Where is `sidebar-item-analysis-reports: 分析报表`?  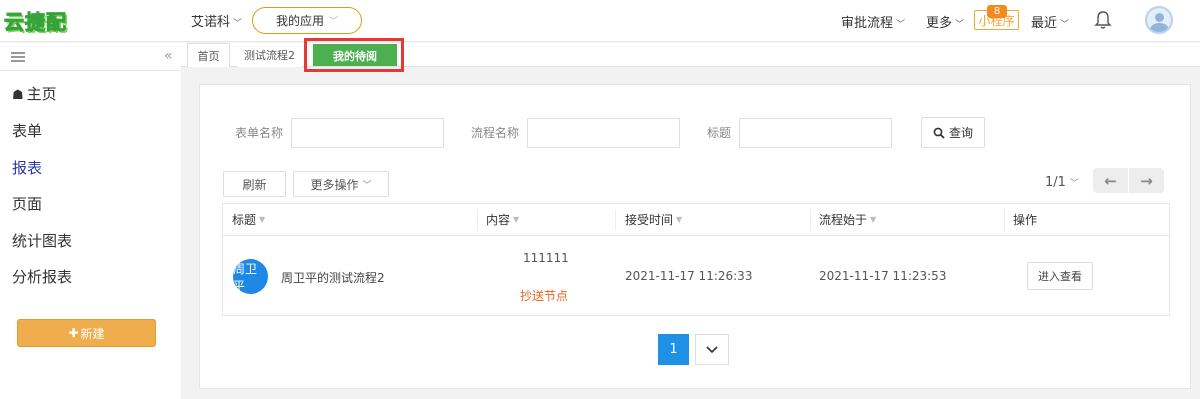 sidebar-item-analysis-reports: 分析报表 is located at coordinates (42, 276).